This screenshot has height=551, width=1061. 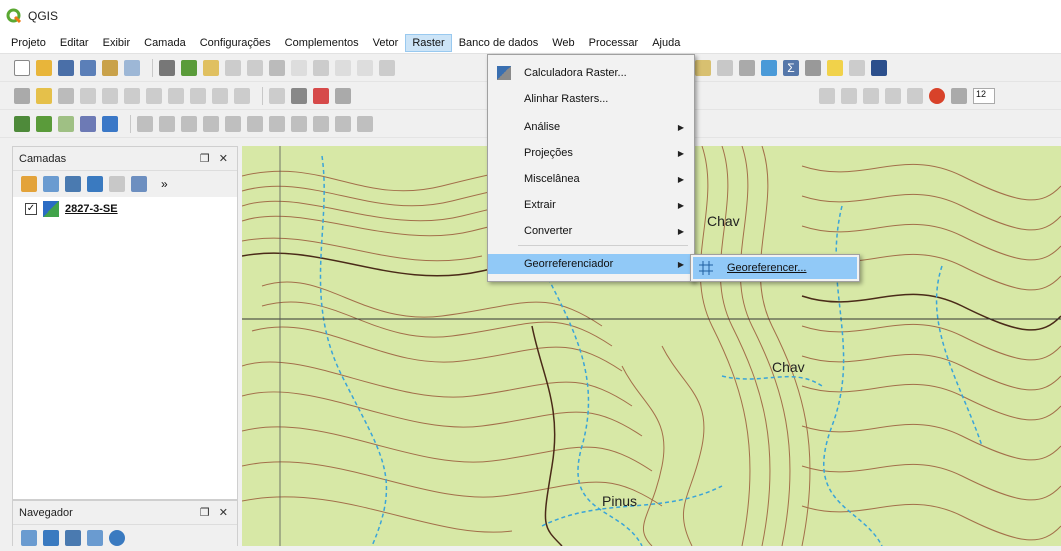 What do you see at coordinates (591, 264) in the screenshot?
I see `raster-menu-item: Georreferenciador ▶` at bounding box center [591, 264].